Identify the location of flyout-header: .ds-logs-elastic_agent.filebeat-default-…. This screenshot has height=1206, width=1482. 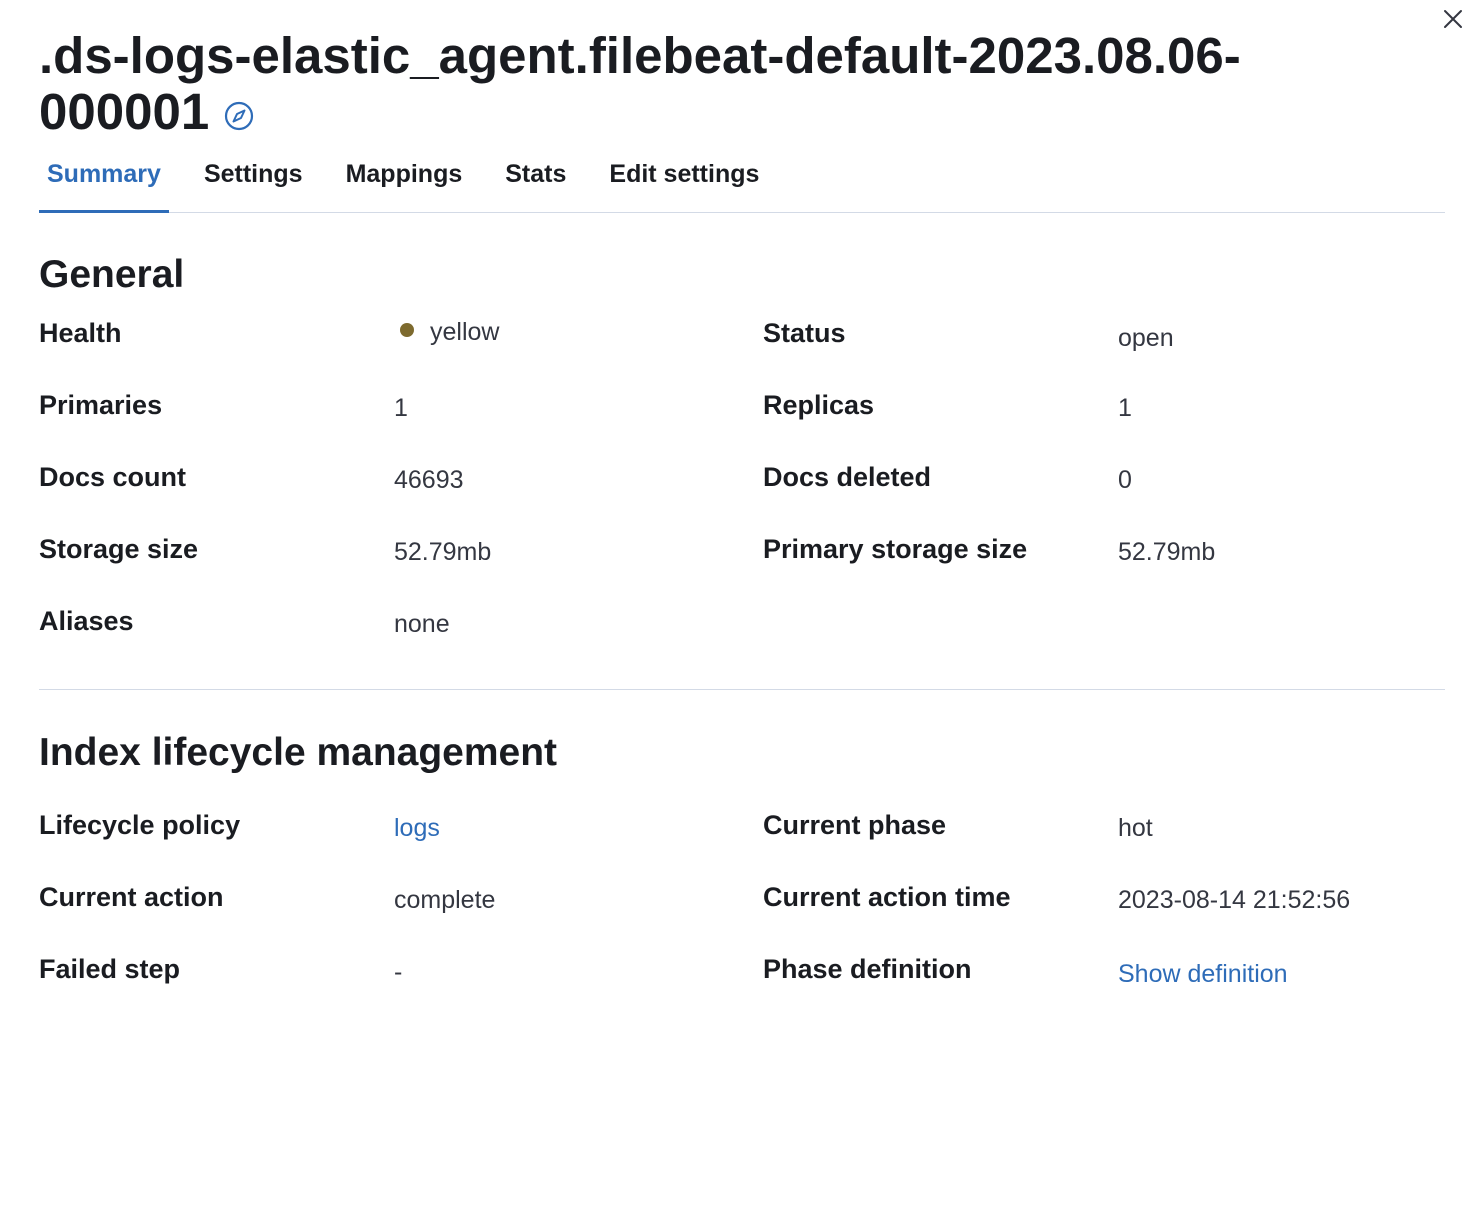
(689, 84).